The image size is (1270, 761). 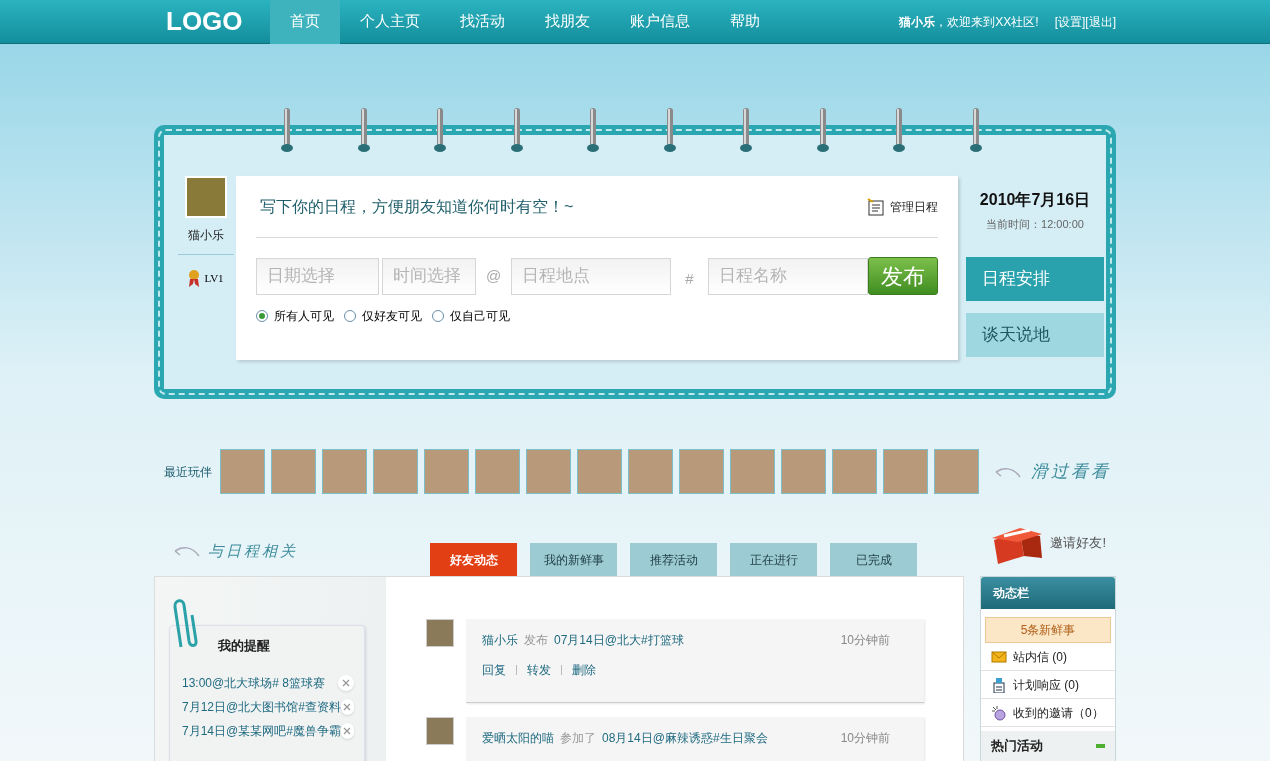 I want to click on nav-link: 个人主页, so click(x=390, y=22).